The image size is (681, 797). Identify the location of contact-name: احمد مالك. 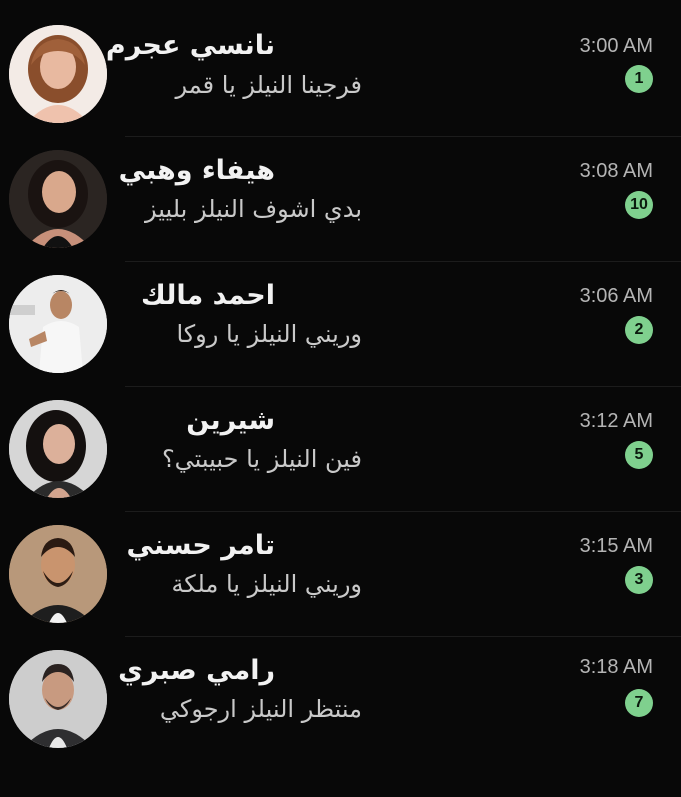
(208, 295).